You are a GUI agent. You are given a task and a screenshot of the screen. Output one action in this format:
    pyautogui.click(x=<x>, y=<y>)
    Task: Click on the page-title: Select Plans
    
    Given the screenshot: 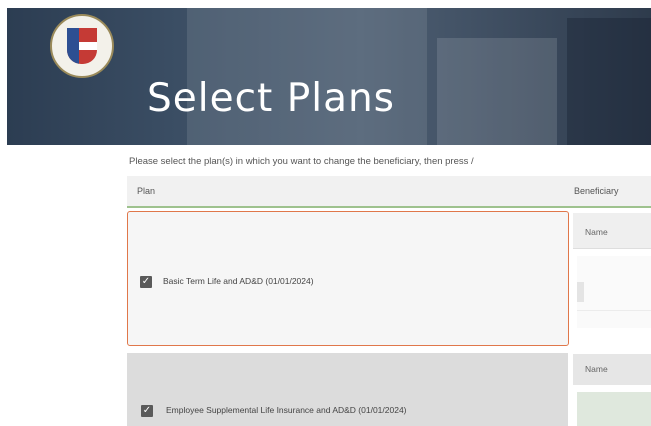 What is the action you would take?
    pyautogui.click(x=271, y=98)
    